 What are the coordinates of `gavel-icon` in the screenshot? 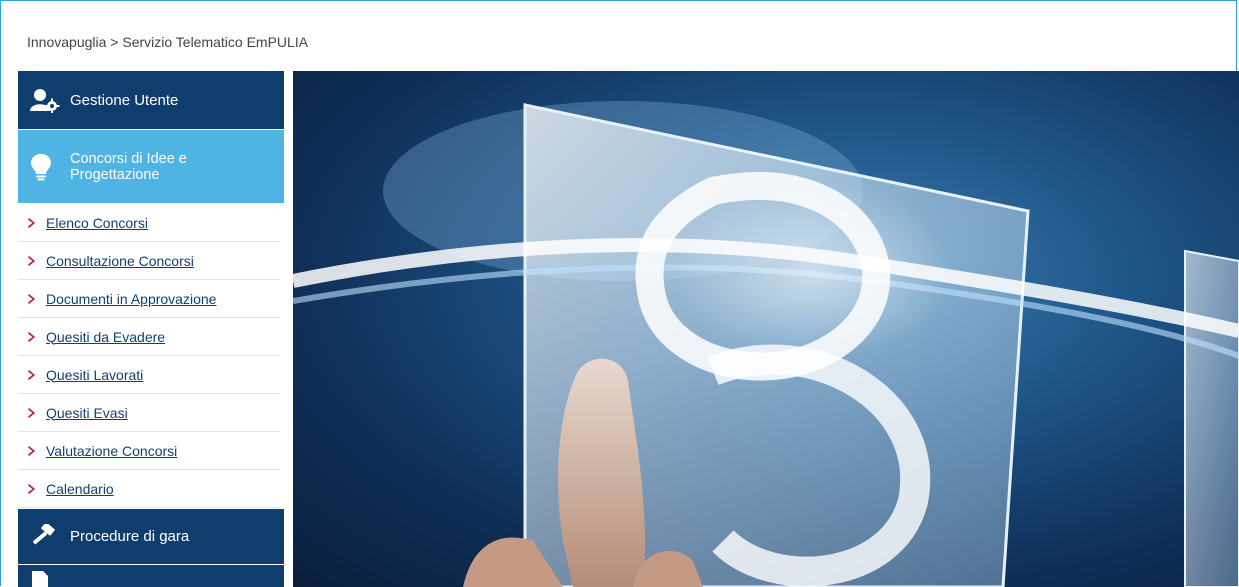 It's located at (50, 537).